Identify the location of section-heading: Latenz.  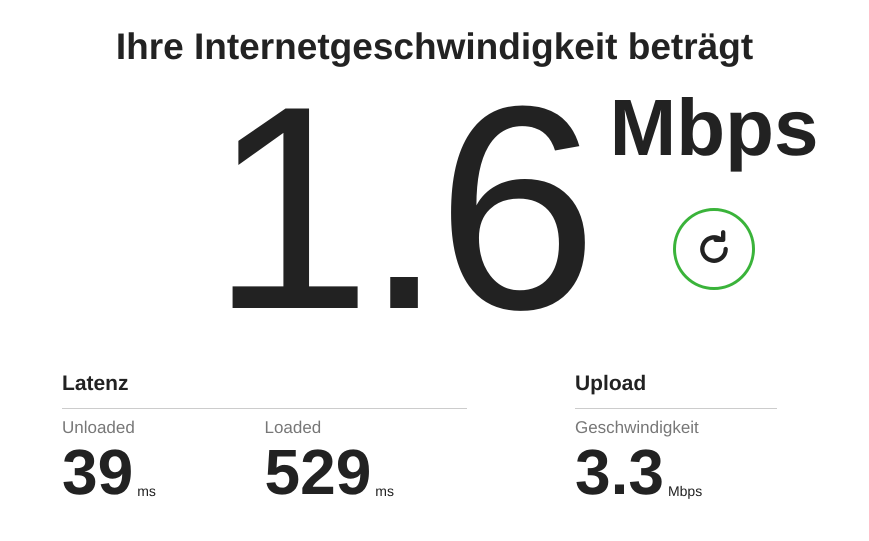
(264, 388).